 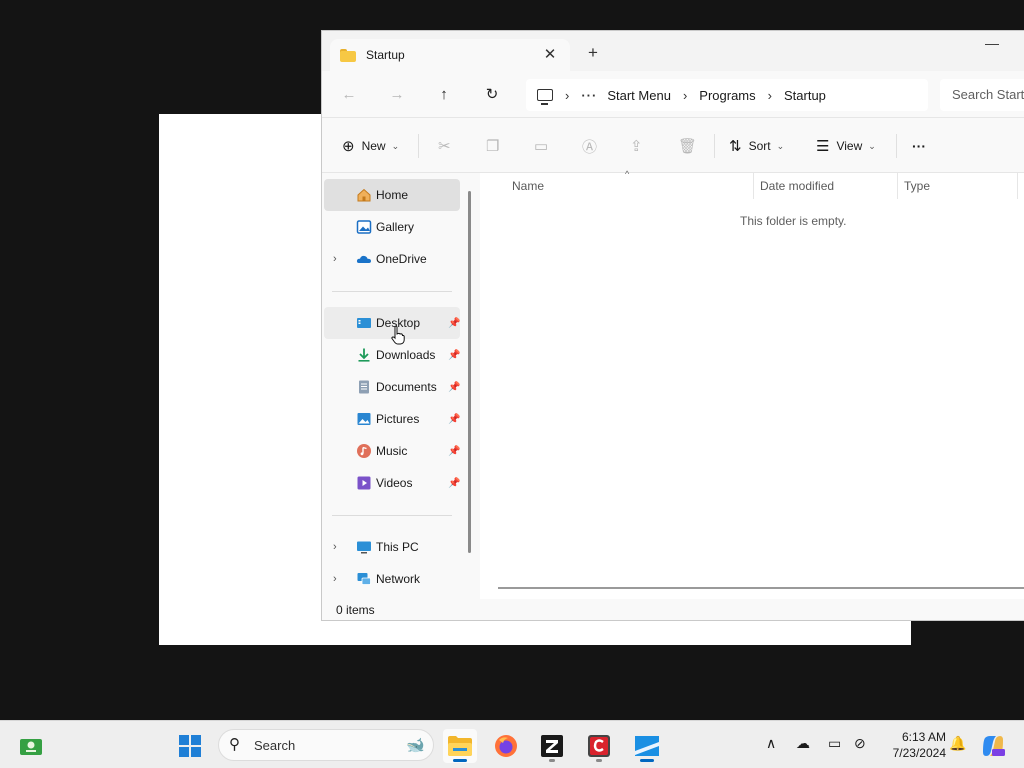 What do you see at coordinates (444, 146) in the screenshot?
I see `cut-button: ✂` at bounding box center [444, 146].